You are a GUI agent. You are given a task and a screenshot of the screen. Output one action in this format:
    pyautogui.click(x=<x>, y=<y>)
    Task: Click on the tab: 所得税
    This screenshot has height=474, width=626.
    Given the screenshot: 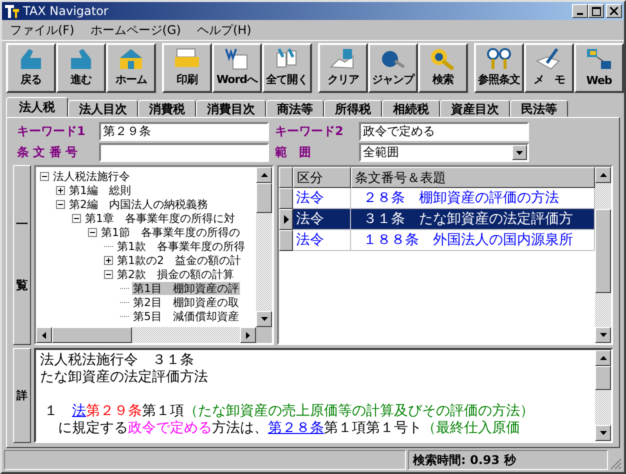 What is the action you would take?
    pyautogui.click(x=353, y=108)
    